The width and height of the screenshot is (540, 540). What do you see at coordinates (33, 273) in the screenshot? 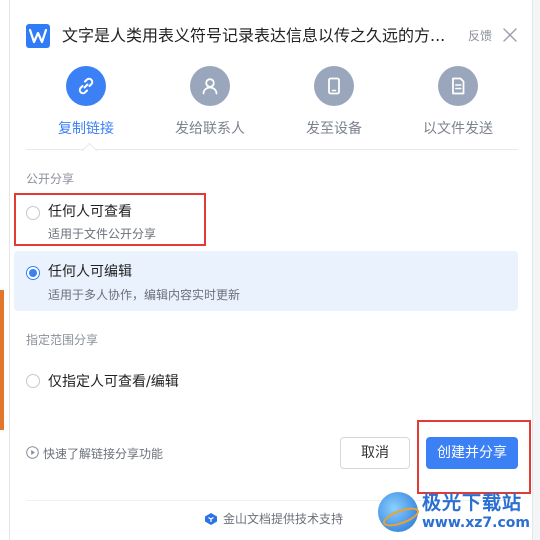
I see `radio-anyone-can-edit` at bounding box center [33, 273].